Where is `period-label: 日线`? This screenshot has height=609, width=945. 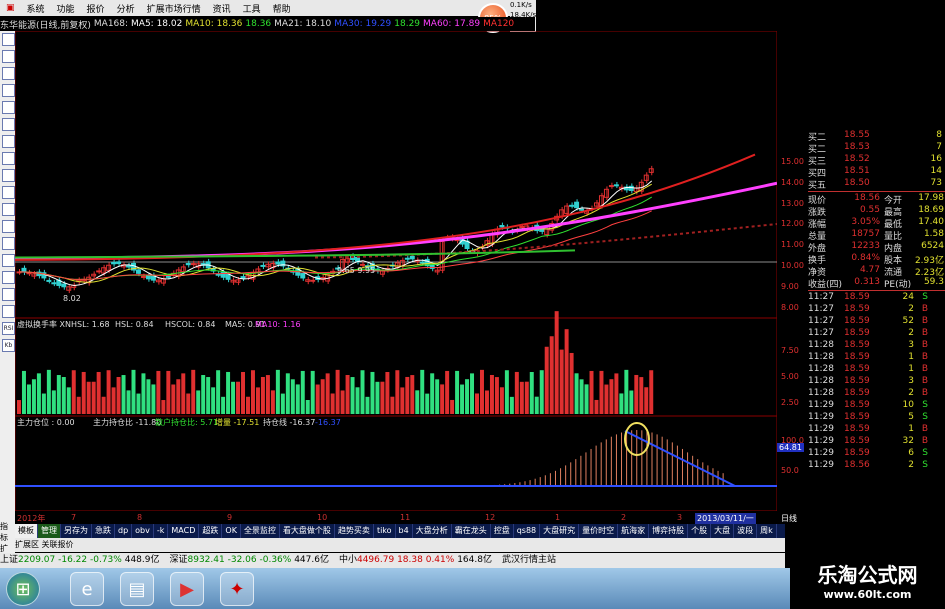
period-label: 日线 is located at coordinates (789, 518).